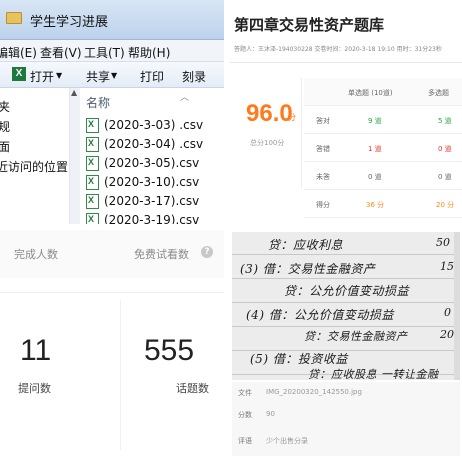  Describe the element at coordinates (383, 176) in the screenshot. I see `table-row: 未答 0 道 0 道` at that location.